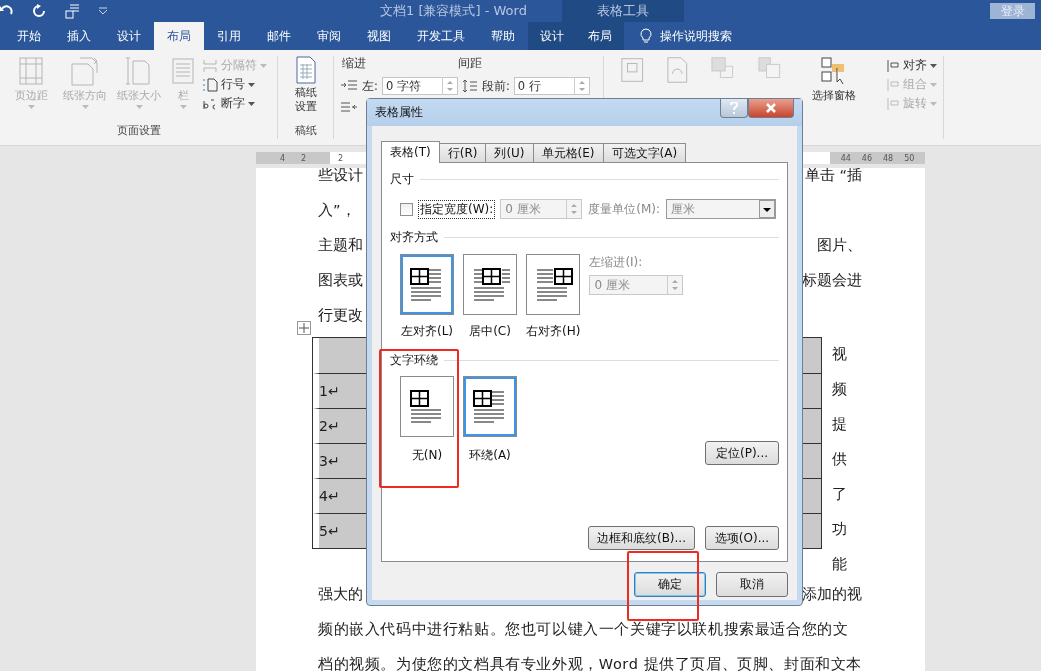 Image resolution: width=1041 pixels, height=671 pixels. What do you see at coordinates (462, 153) in the screenshot?
I see `dialog-tab: 行(R)` at bounding box center [462, 153].